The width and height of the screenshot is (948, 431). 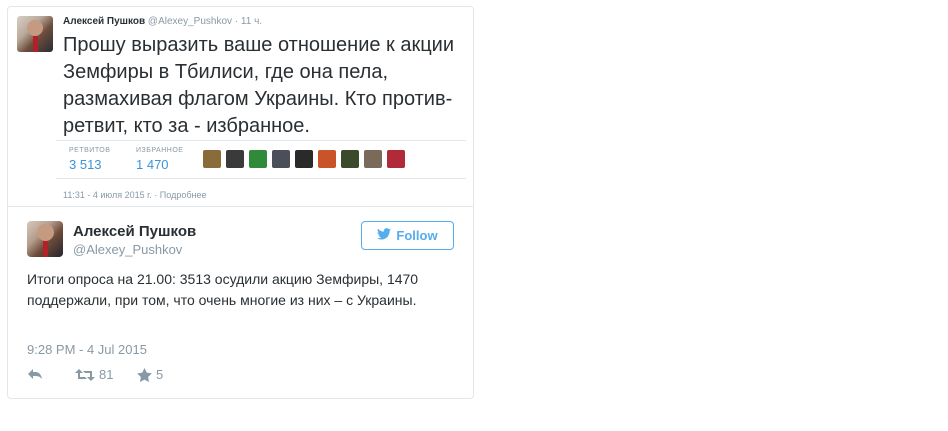 I want to click on retweets-label: РЕТВИТОВ, so click(x=90, y=150).